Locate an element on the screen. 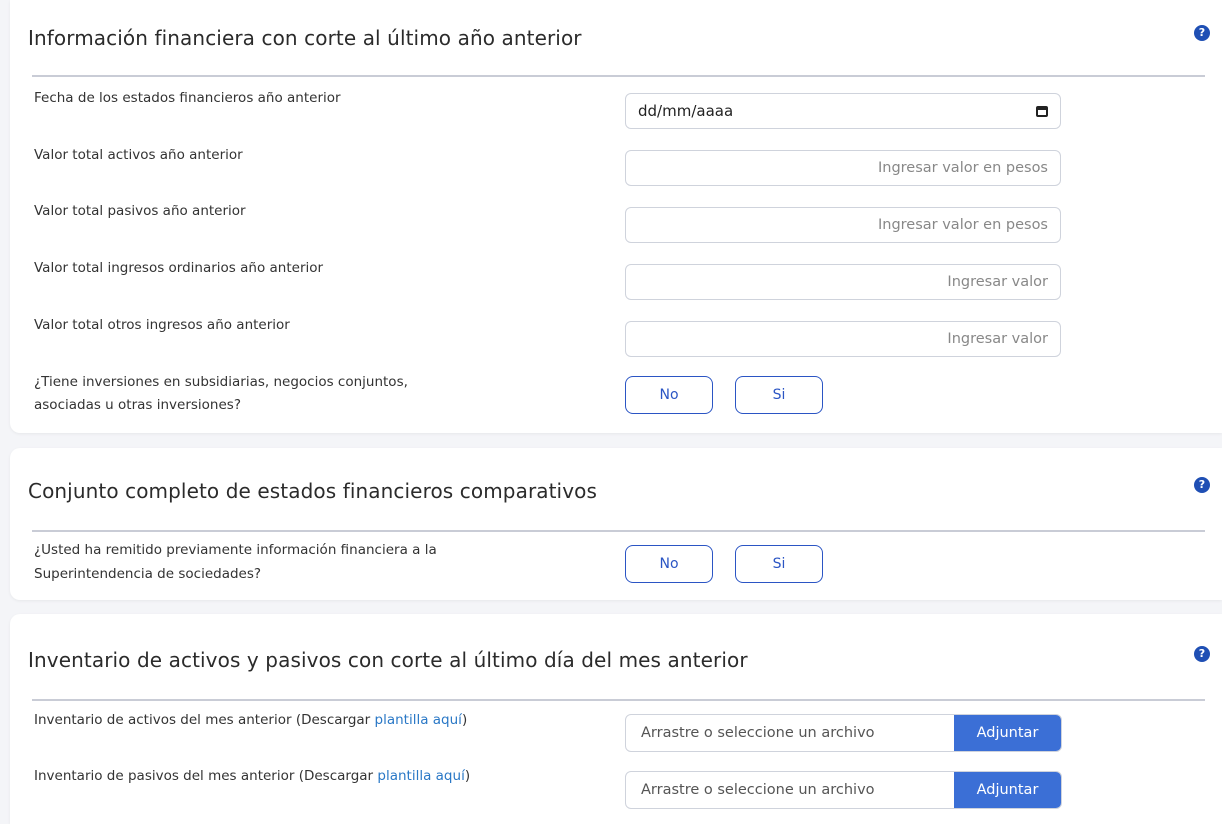 Image resolution: width=1222 pixels, height=824 pixels. other-income-label: Valor total otros ingresos año anterior is located at coordinates (162, 325).